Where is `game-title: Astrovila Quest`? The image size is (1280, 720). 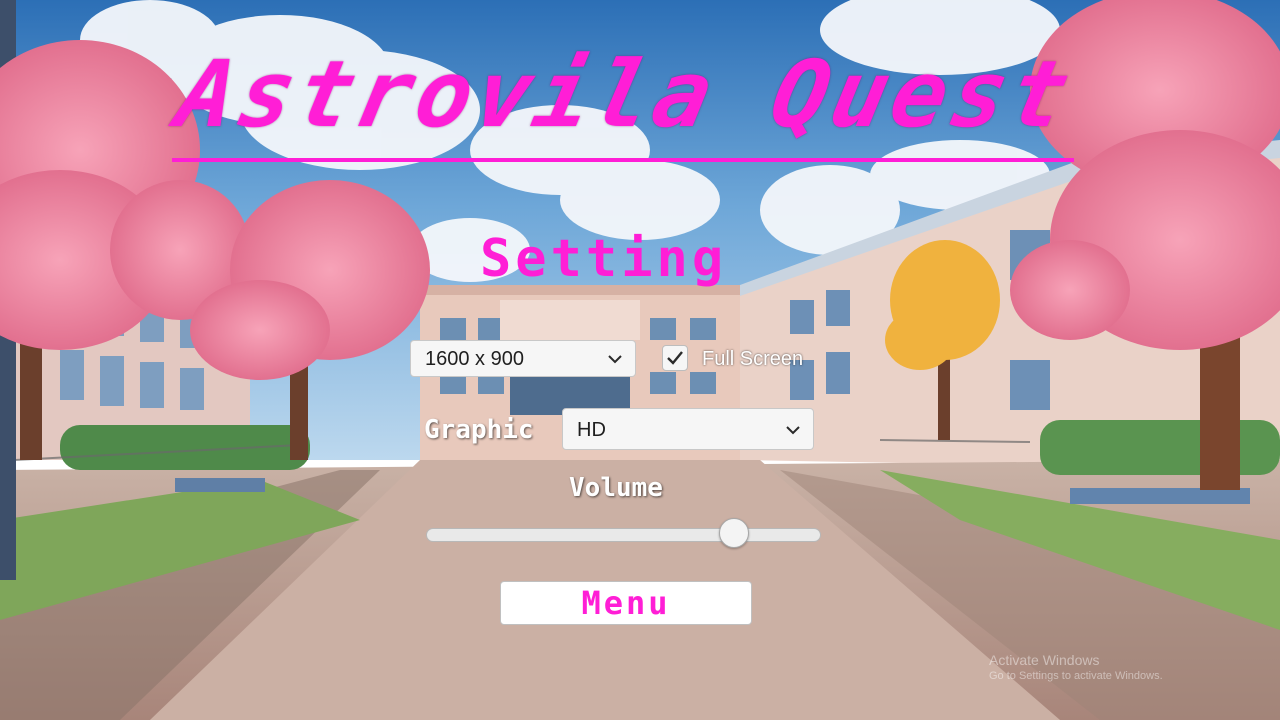 game-title: Astrovila Quest is located at coordinates (625, 94).